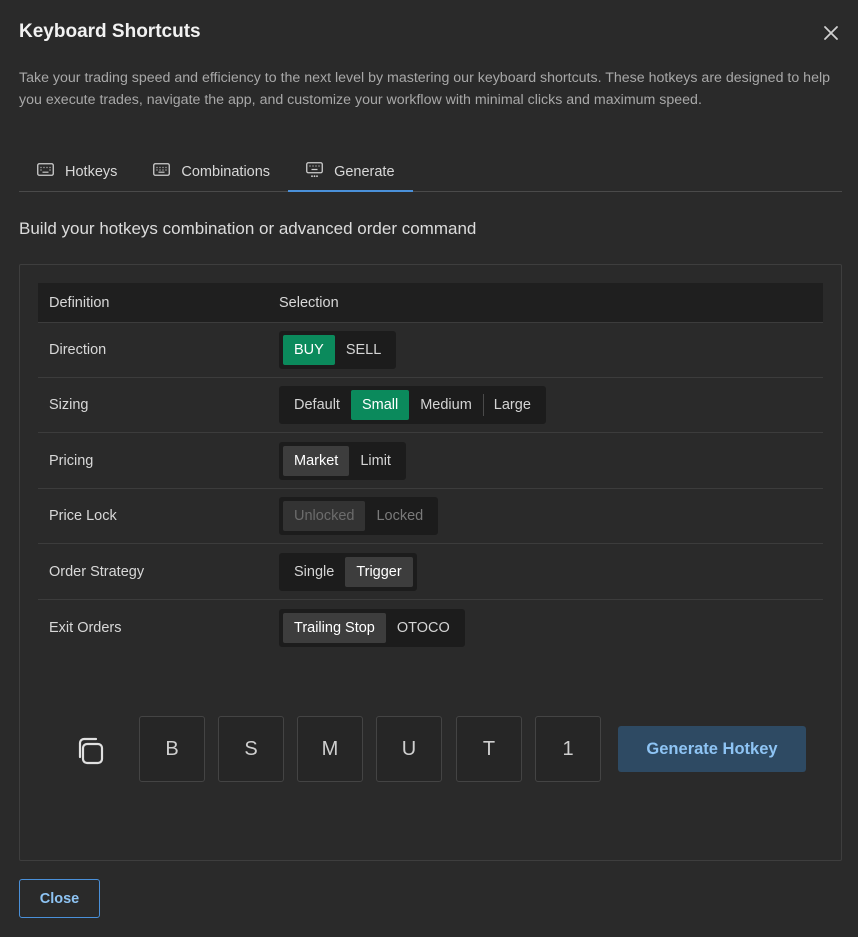 The width and height of the screenshot is (858, 937). Describe the element at coordinates (512, 405) in the screenshot. I see `option-large: Large` at that location.